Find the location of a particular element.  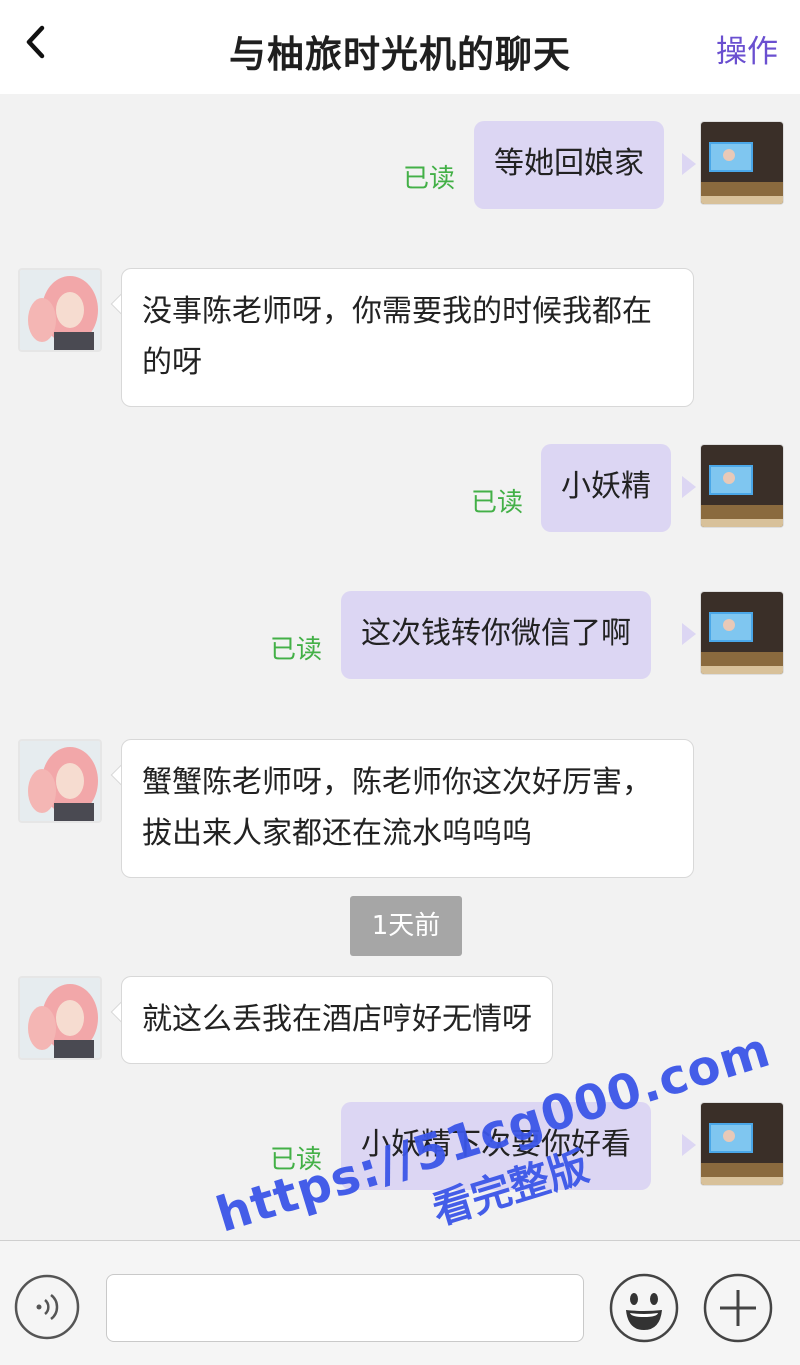

emoji-icon is located at coordinates (644, 1308).